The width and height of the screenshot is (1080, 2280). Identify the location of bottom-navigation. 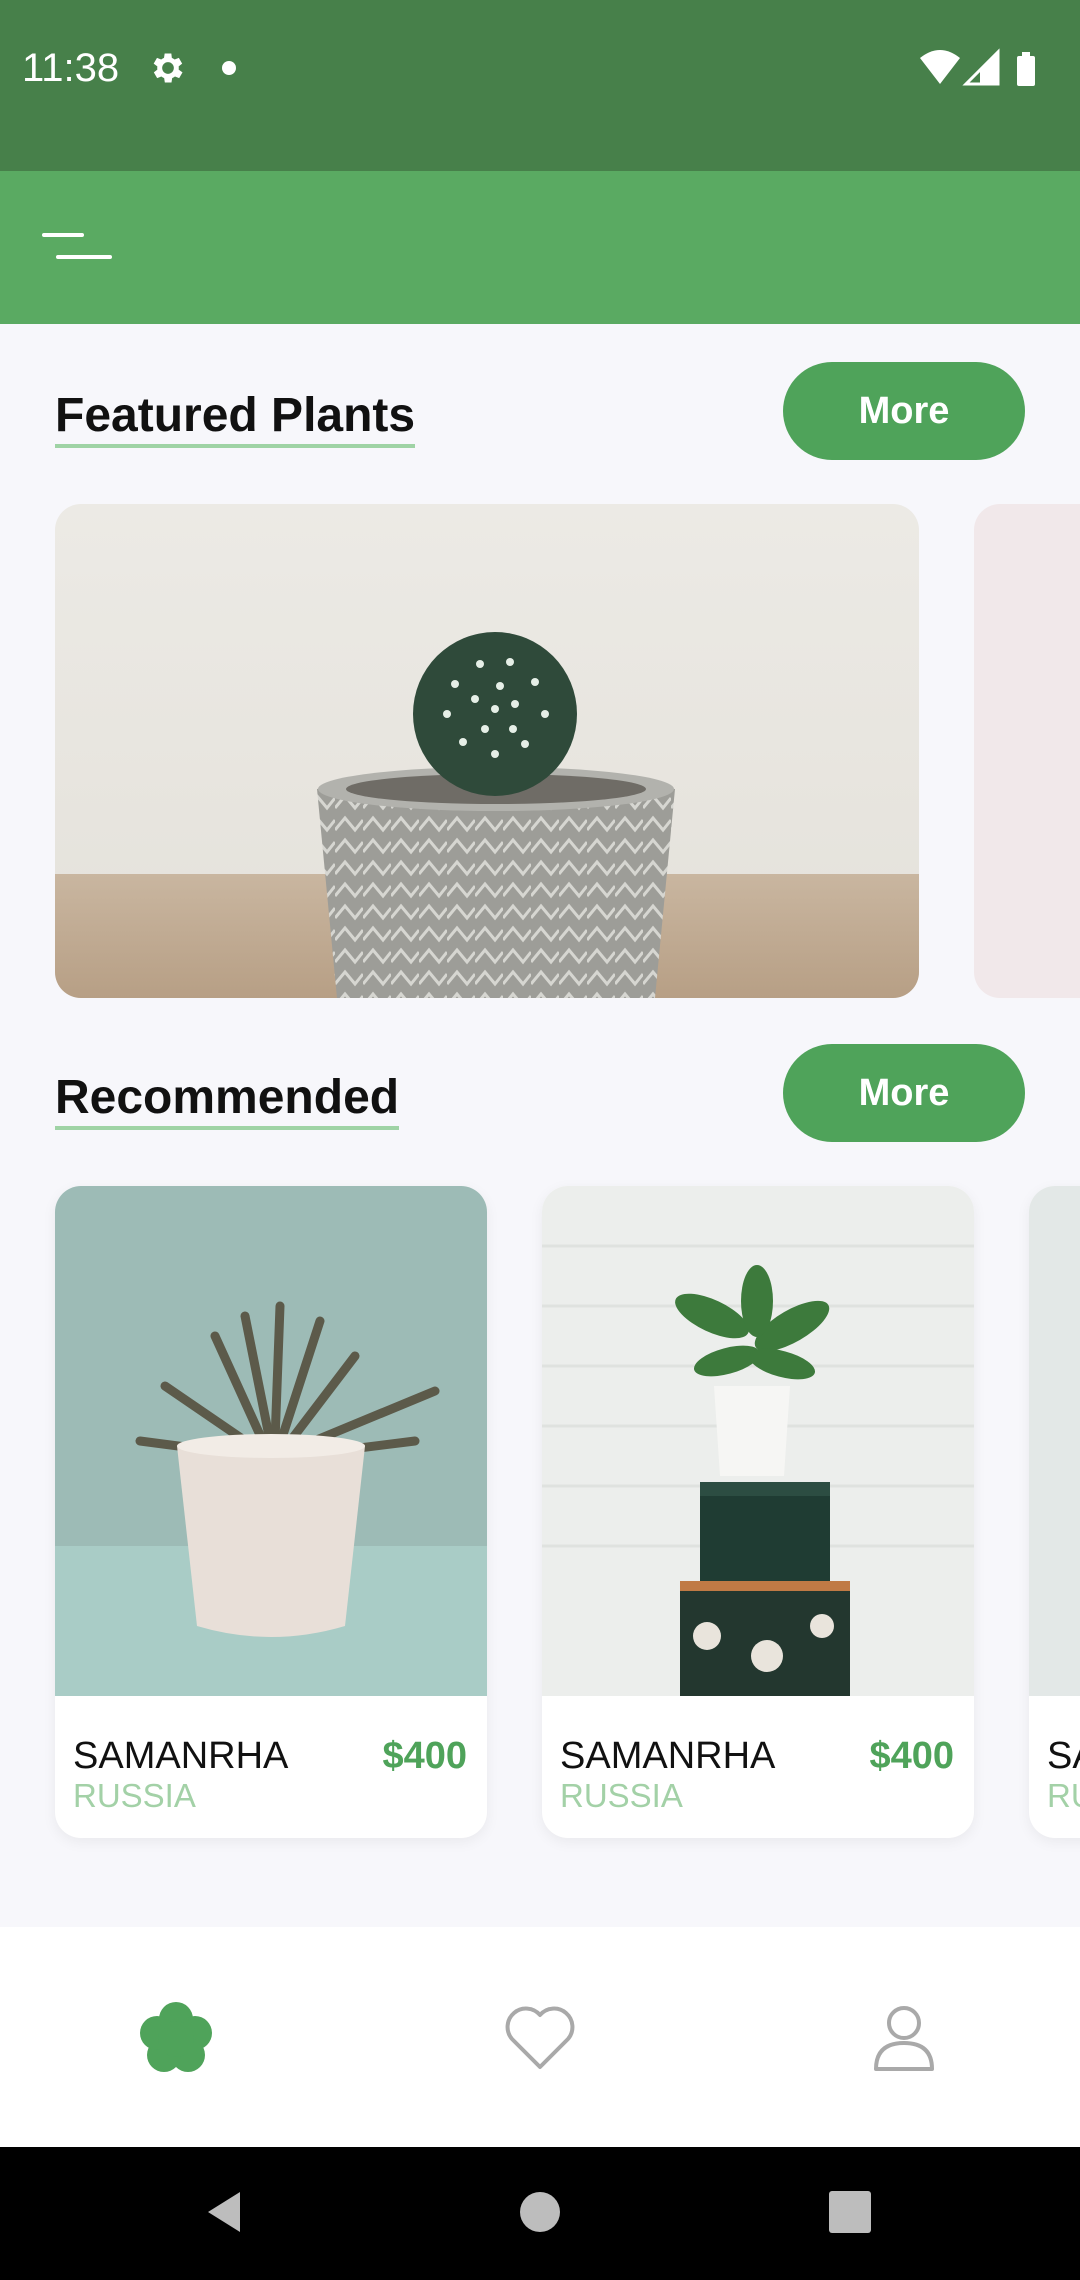
(540, 2037).